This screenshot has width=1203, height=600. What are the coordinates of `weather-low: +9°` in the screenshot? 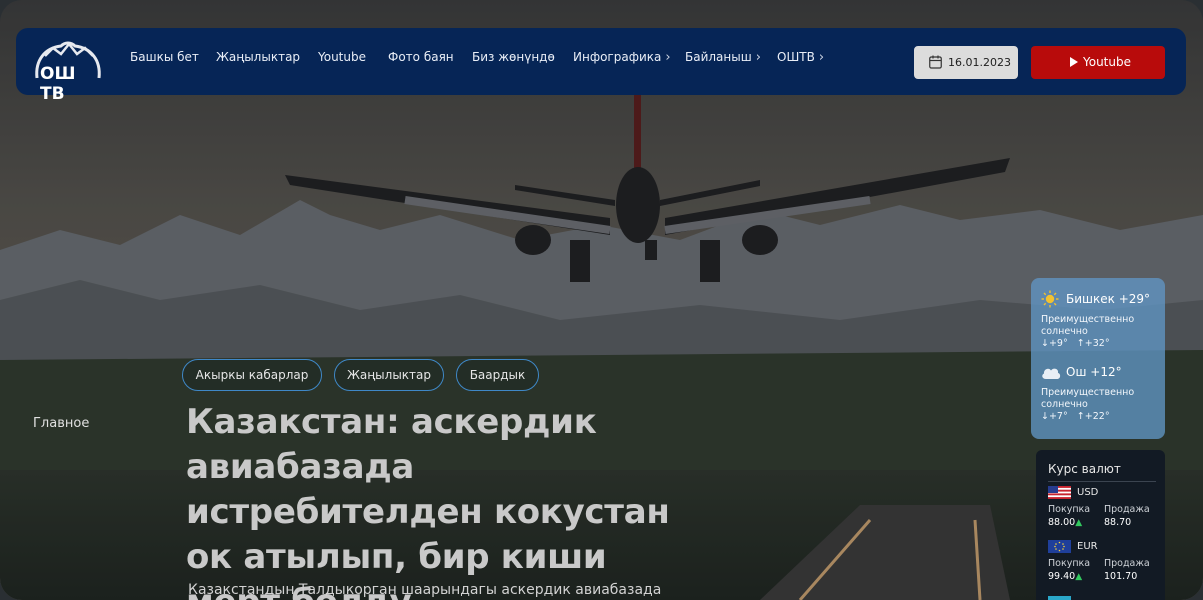 It's located at (1058, 343).